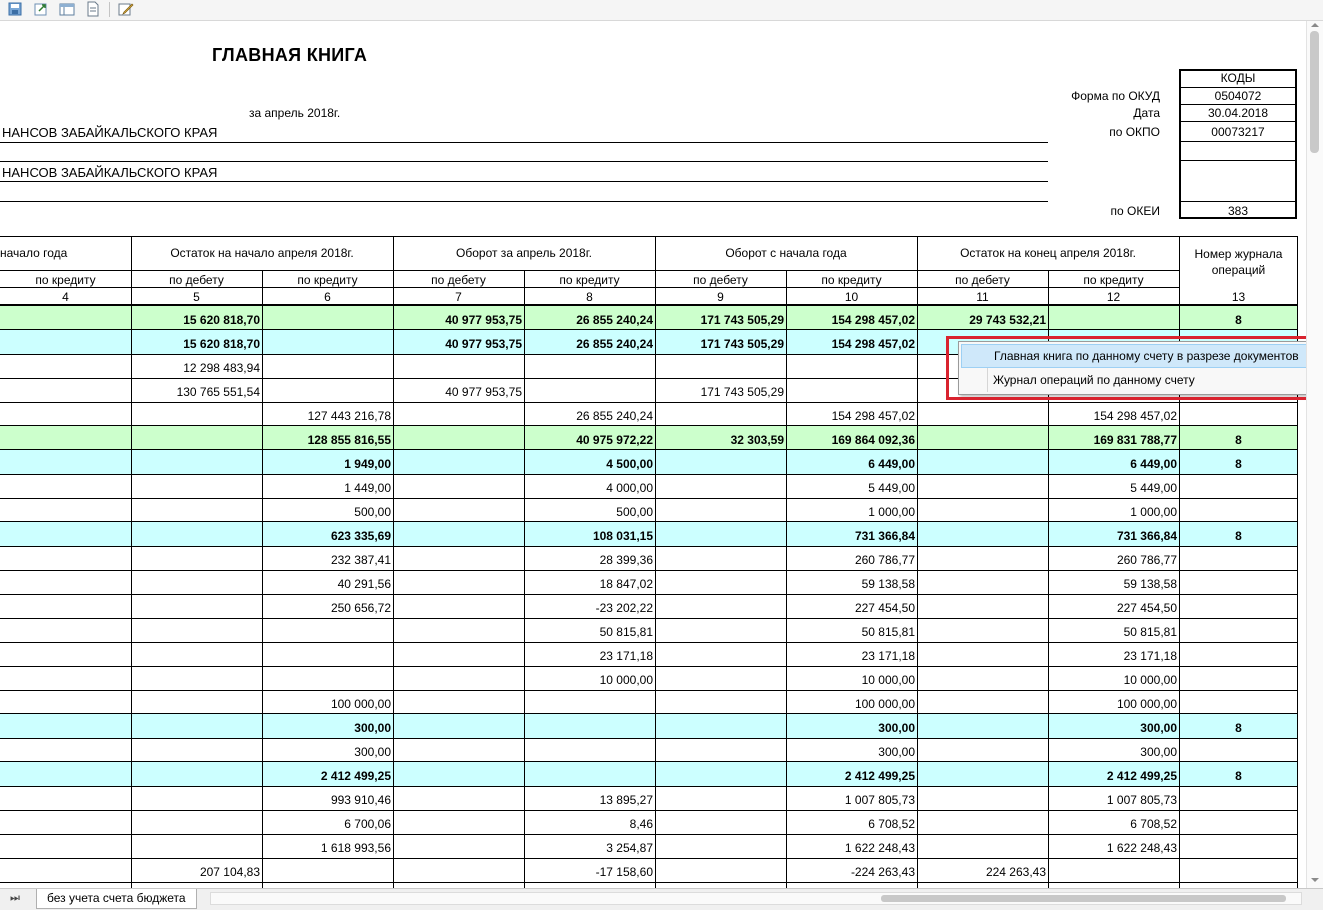 The width and height of the screenshot is (1323, 910). What do you see at coordinates (851, 846) in the screenshot?
I see `table-cell: 1 622 248,43` at bounding box center [851, 846].